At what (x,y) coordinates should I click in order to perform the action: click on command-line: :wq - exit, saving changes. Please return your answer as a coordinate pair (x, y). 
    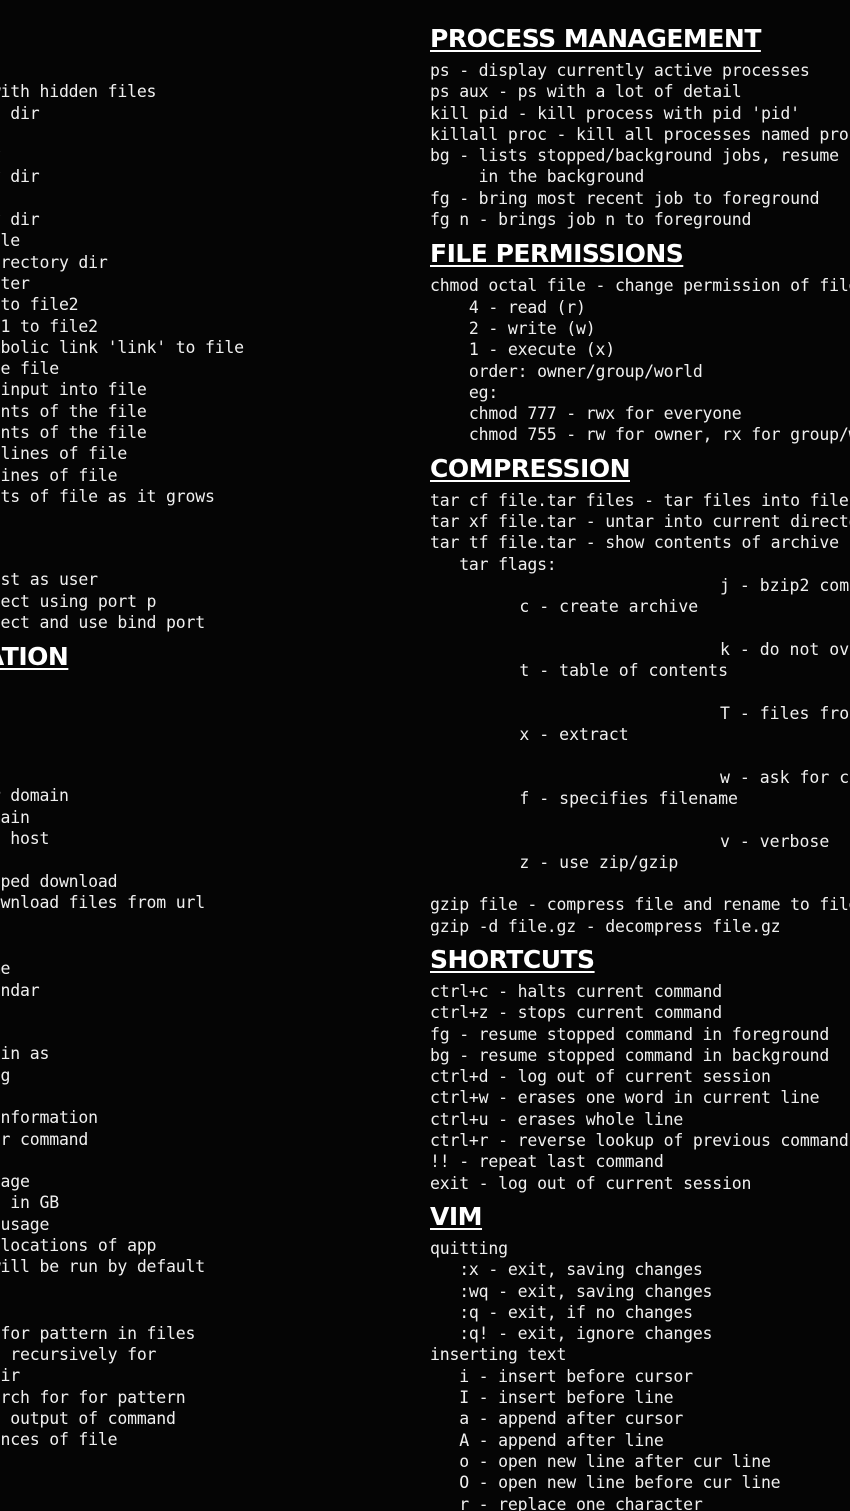
    Looking at the image, I should click on (571, 1291).